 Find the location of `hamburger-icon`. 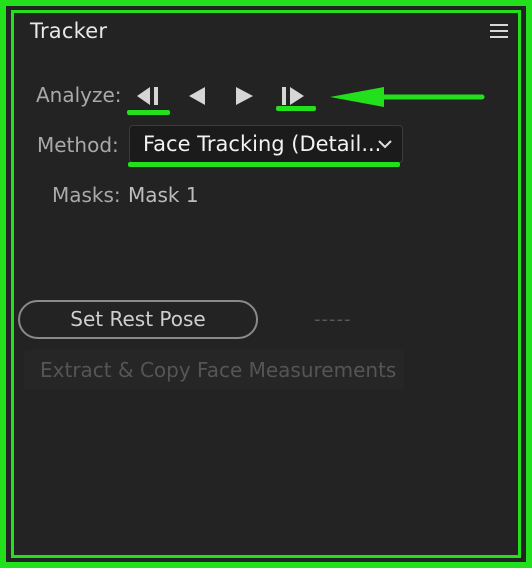

hamburger-icon is located at coordinates (499, 32).